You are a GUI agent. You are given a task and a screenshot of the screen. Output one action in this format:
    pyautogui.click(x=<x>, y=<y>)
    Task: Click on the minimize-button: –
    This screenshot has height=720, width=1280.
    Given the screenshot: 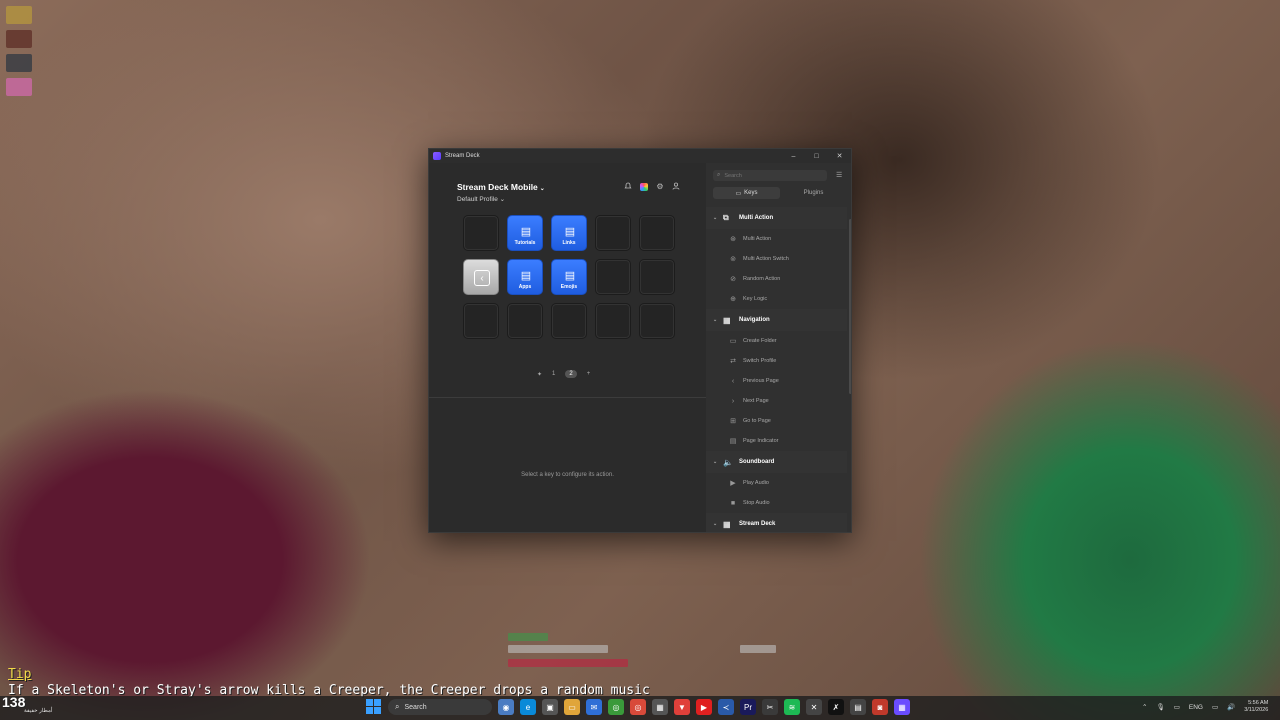 What is the action you would take?
    pyautogui.click(x=793, y=156)
    